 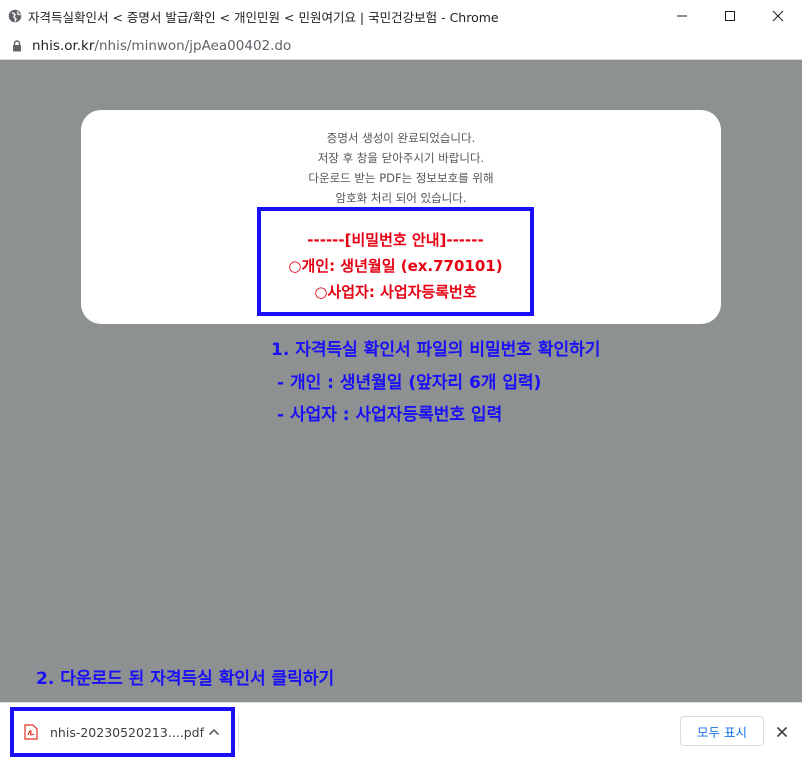 What do you see at coordinates (390, 415) in the screenshot?
I see `annotation-step1-business: - 사업자 : 사업자등록번호 입력` at bounding box center [390, 415].